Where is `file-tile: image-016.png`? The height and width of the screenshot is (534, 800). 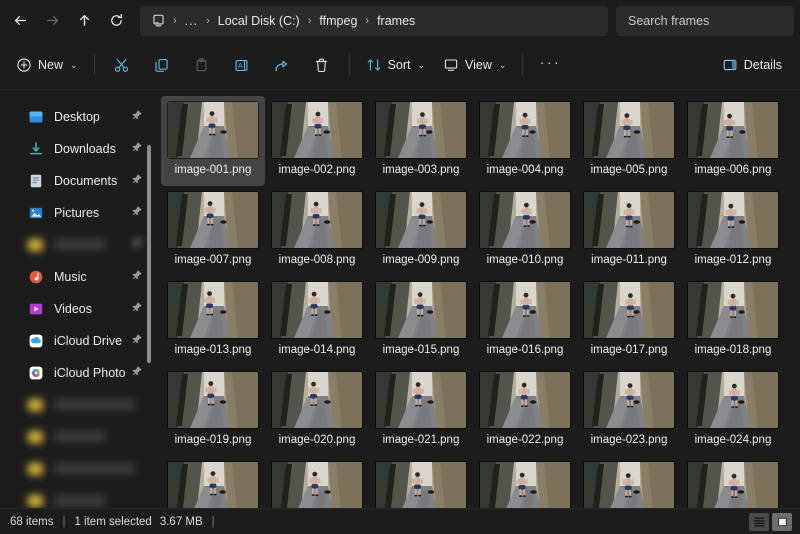
file-tile: image-016.png is located at coordinates (525, 321).